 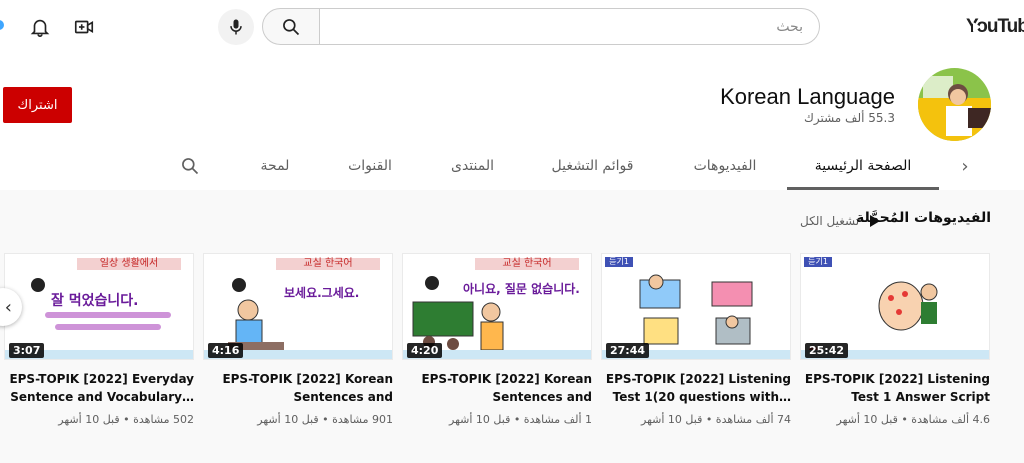 What do you see at coordinates (696, 309) in the screenshot?
I see `listening-illustration` at bounding box center [696, 309].